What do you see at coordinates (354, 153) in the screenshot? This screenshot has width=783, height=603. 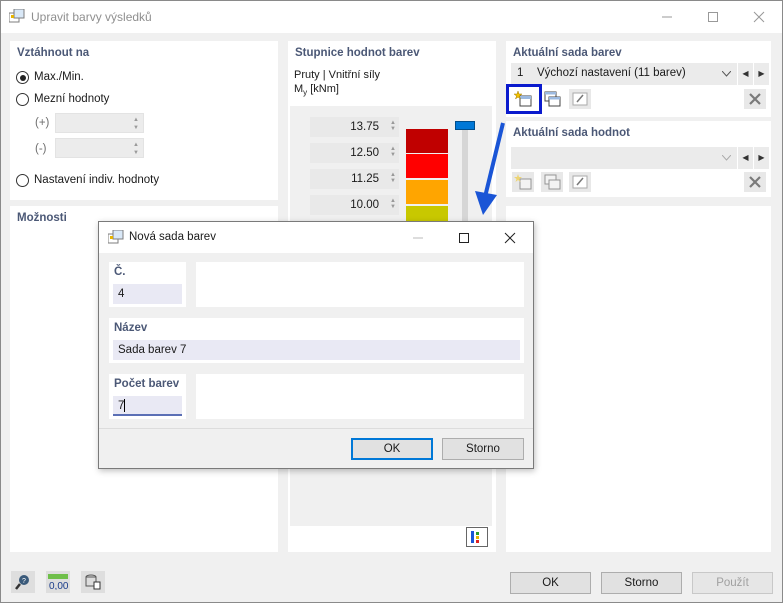 I see `scale-value-2: 12.50 ▲ ▼` at bounding box center [354, 153].